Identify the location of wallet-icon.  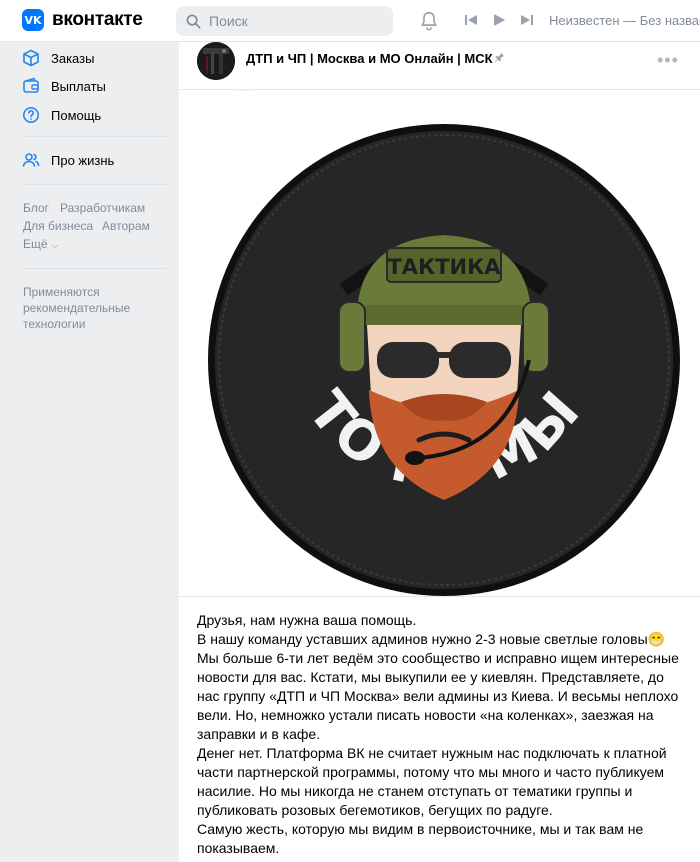
(31, 85).